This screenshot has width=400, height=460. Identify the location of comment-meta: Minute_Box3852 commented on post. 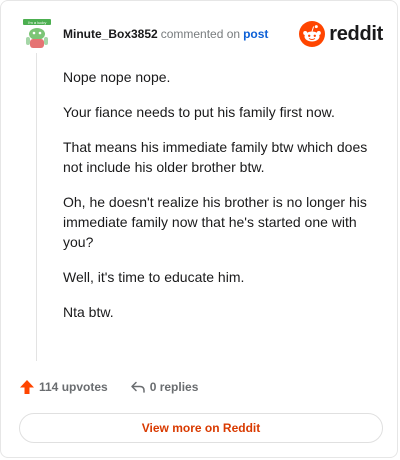
(165, 34).